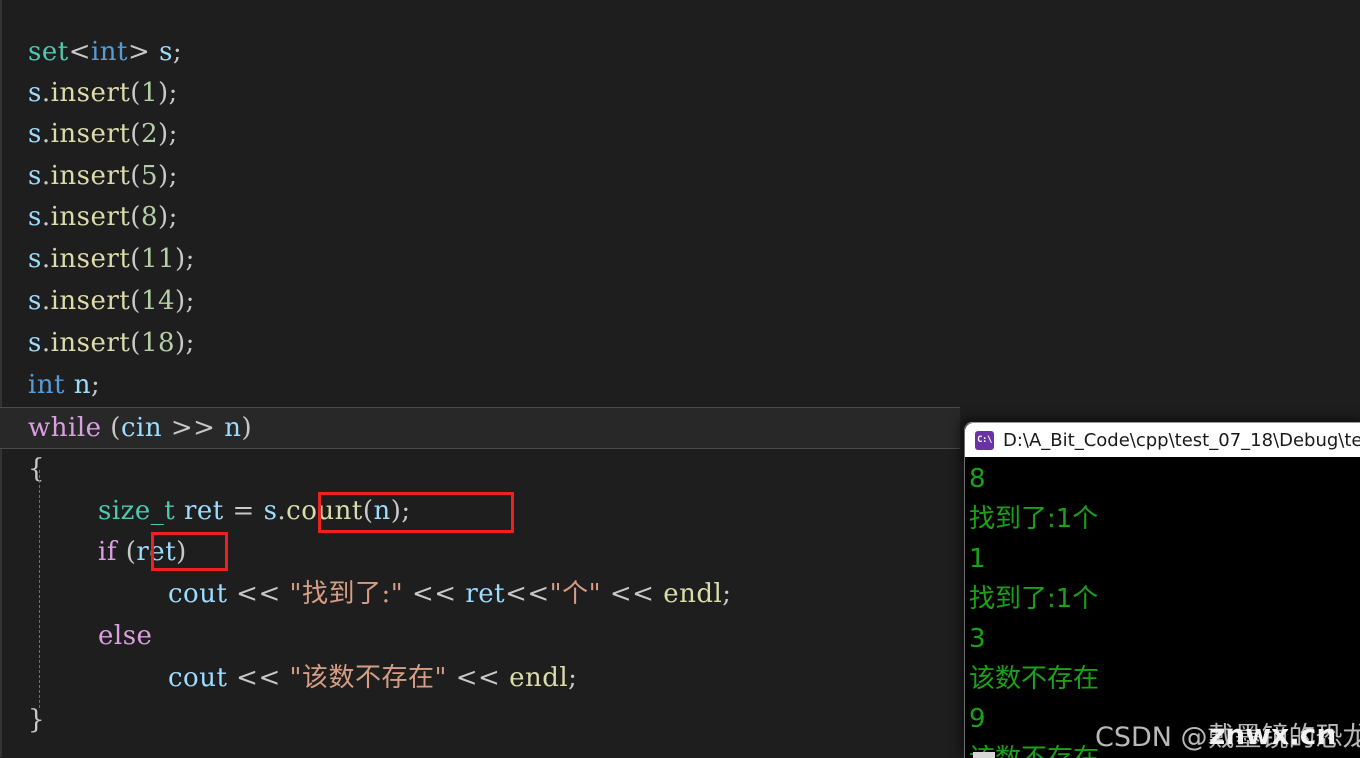  What do you see at coordinates (480, 428) in the screenshot?
I see `current-code-line: while (cin >> n)` at bounding box center [480, 428].